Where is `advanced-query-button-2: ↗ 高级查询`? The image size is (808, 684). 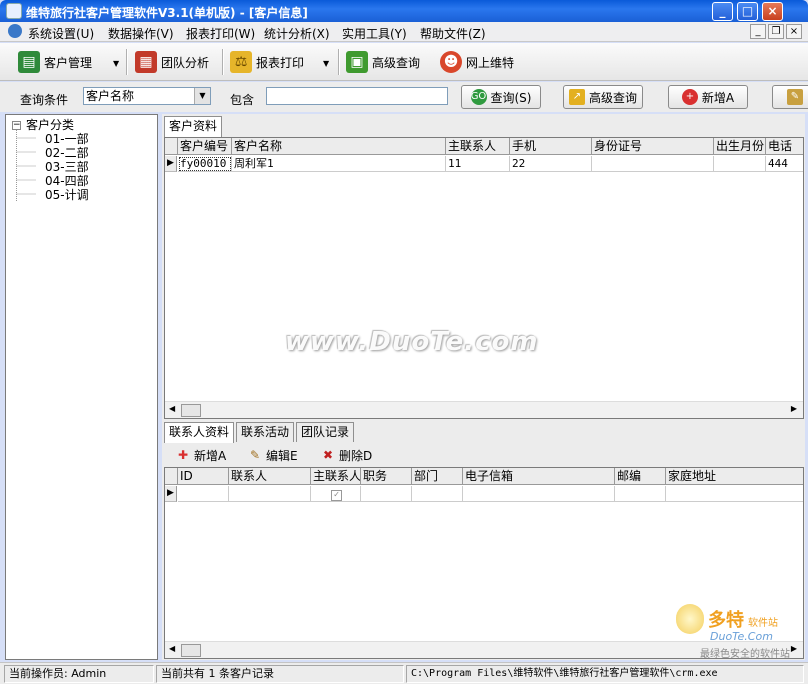 advanced-query-button-2: ↗ 高级查询 is located at coordinates (603, 97).